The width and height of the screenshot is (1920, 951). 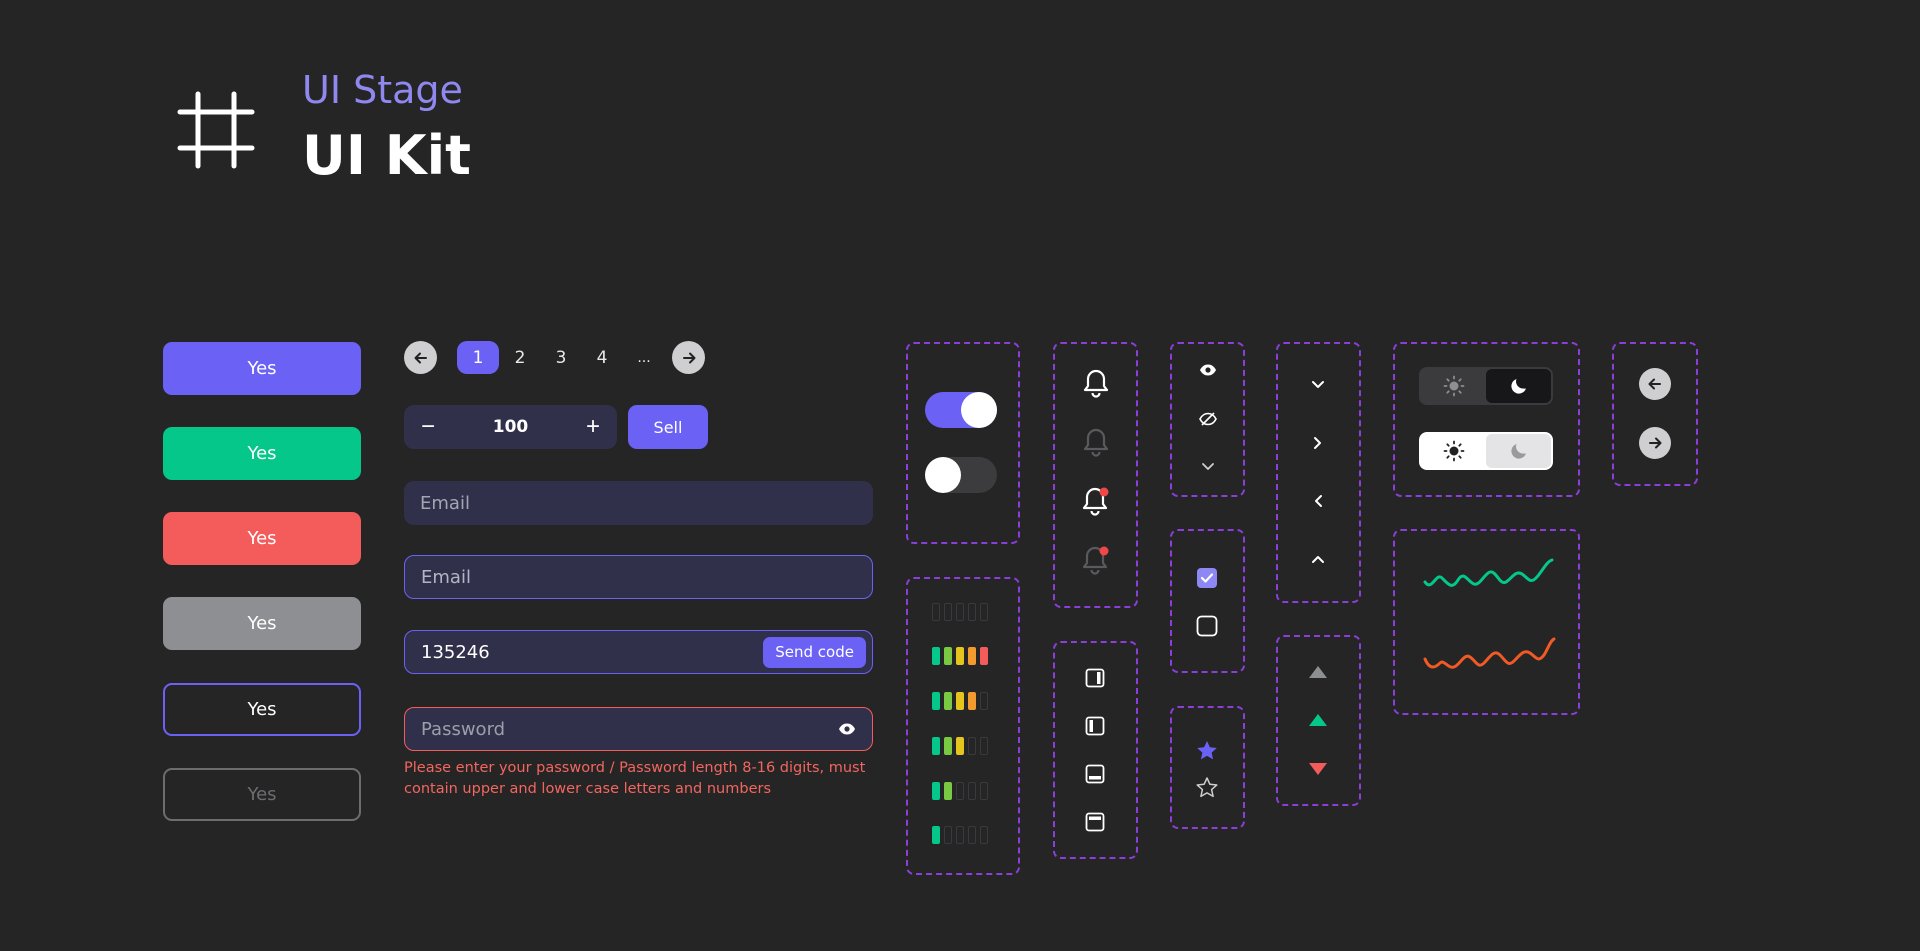 I want to click on page-1: 1, so click(x=478, y=357).